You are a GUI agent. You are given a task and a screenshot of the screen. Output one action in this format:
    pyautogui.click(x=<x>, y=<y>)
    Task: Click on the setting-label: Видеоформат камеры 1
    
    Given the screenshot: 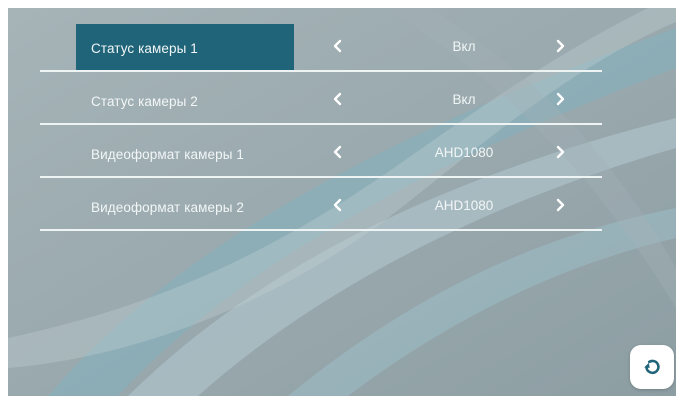 What is the action you would take?
    pyautogui.click(x=185, y=154)
    